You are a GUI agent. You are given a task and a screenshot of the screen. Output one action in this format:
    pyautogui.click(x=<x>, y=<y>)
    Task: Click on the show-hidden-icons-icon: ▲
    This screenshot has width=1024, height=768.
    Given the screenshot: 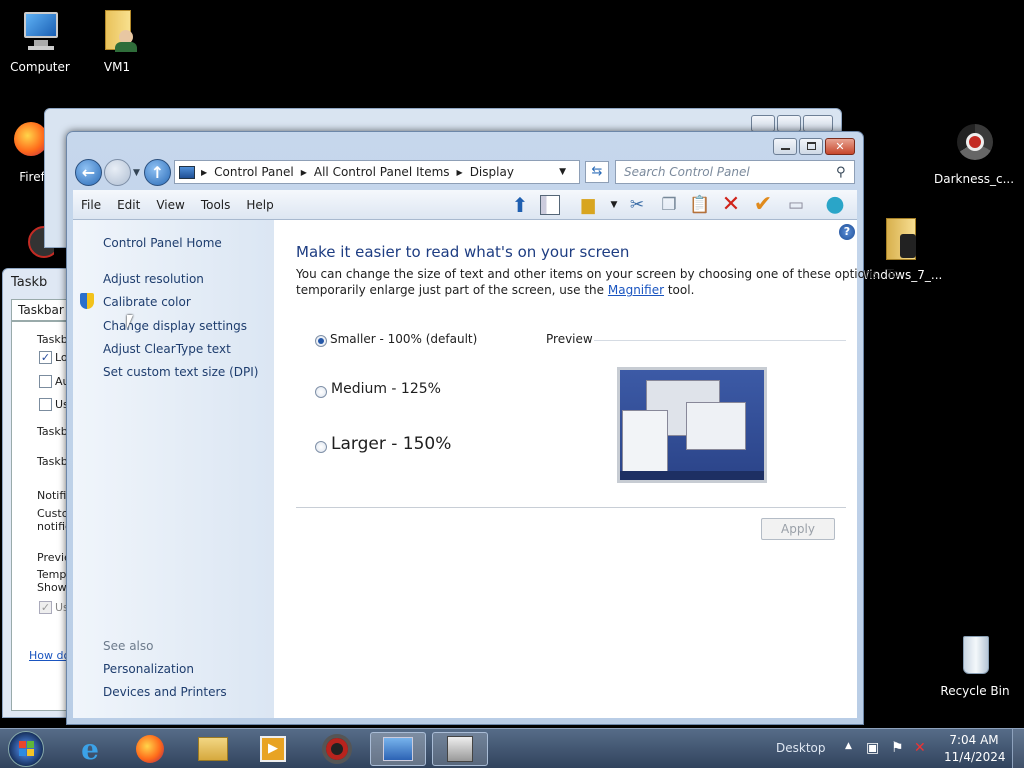 What is the action you would take?
    pyautogui.click(x=848, y=746)
    